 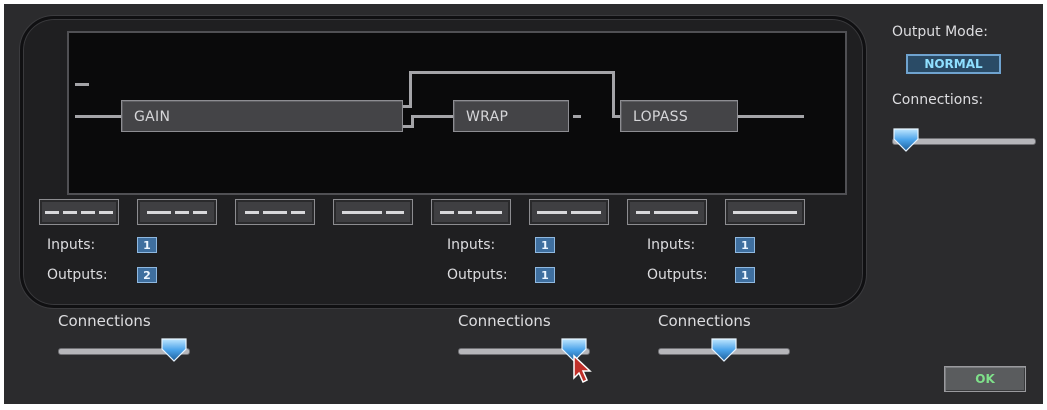 What do you see at coordinates (771, 116) in the screenshot?
I see `wire-output` at bounding box center [771, 116].